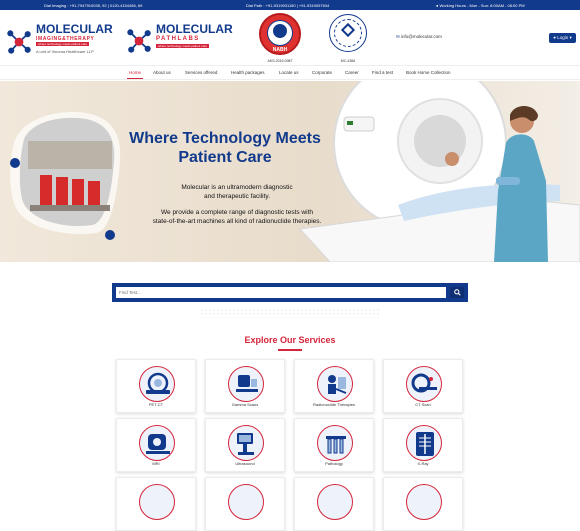 The width and height of the screenshot is (580, 531). What do you see at coordinates (290, 340) in the screenshot?
I see `services-heading: Explore Our Services` at bounding box center [290, 340].